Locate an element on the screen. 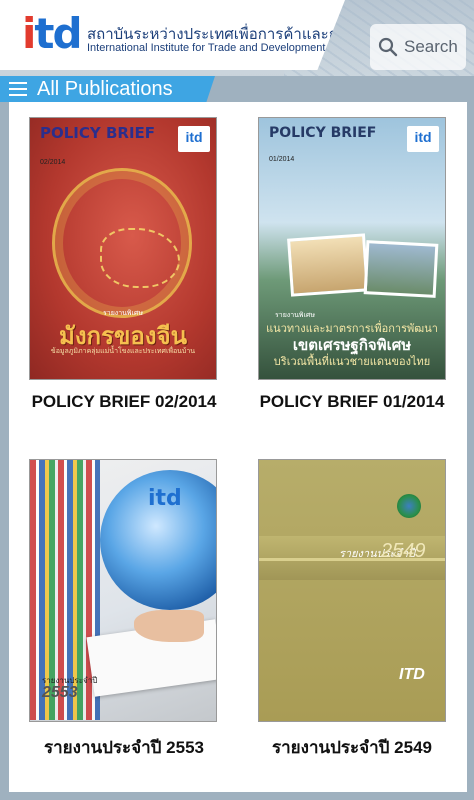  search-label: Search is located at coordinates (431, 46).